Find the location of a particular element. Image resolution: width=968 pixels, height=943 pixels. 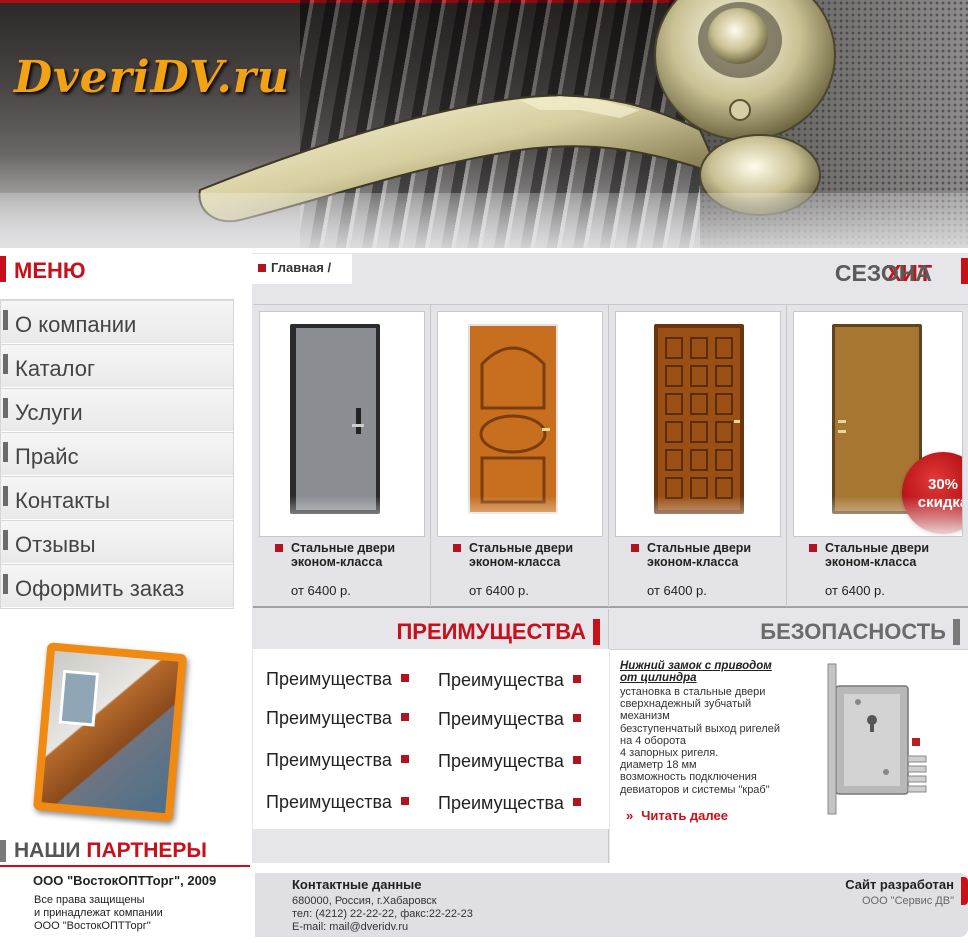

advantages-heading: ПРЕИМУЩЕСТВА is located at coordinates (498, 632).